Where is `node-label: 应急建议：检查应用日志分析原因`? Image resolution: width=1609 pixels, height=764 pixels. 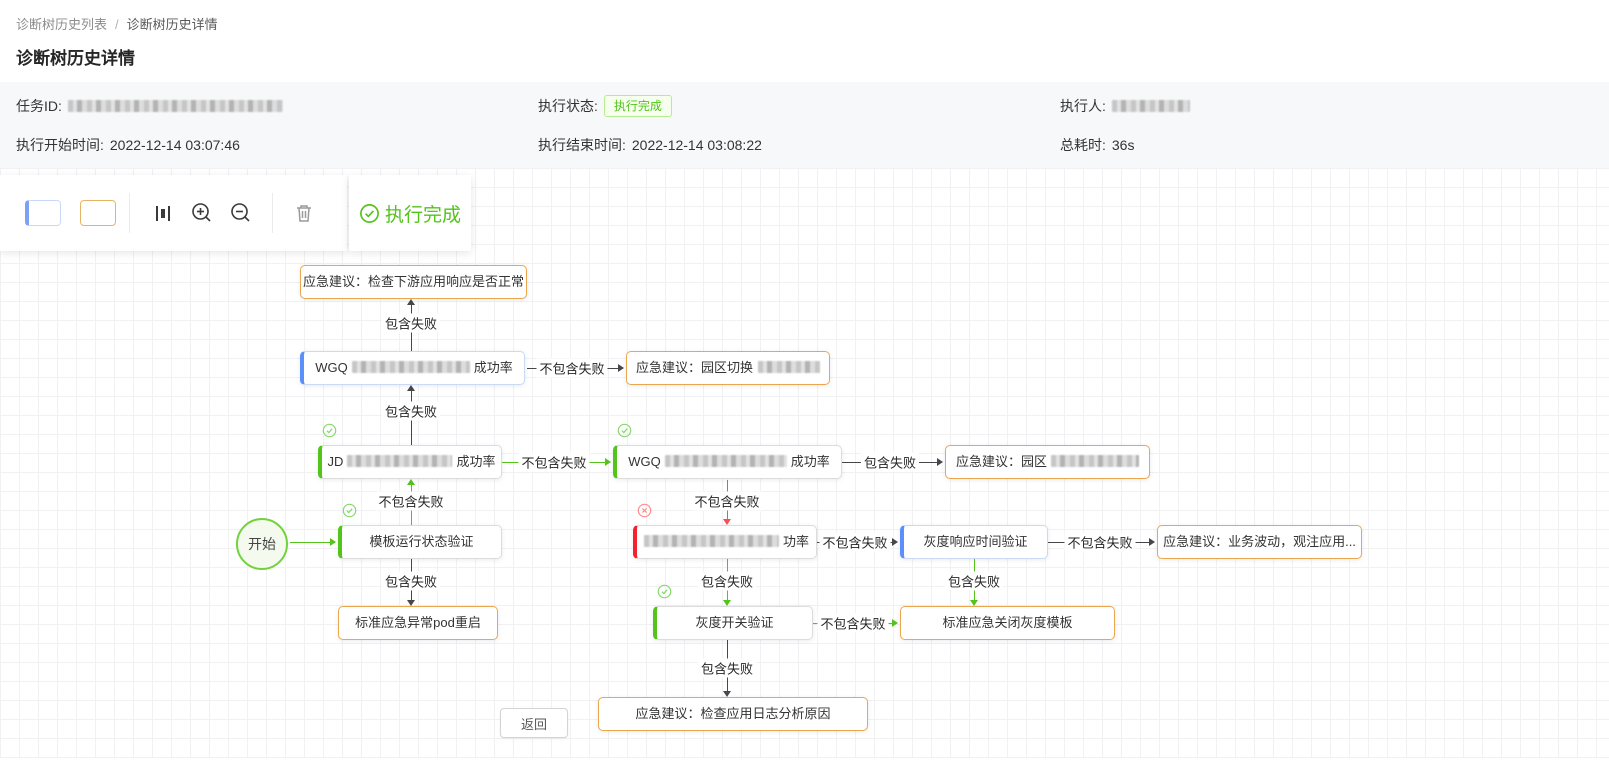 node-label: 应急建议：检查应用日志分析原因 is located at coordinates (733, 713).